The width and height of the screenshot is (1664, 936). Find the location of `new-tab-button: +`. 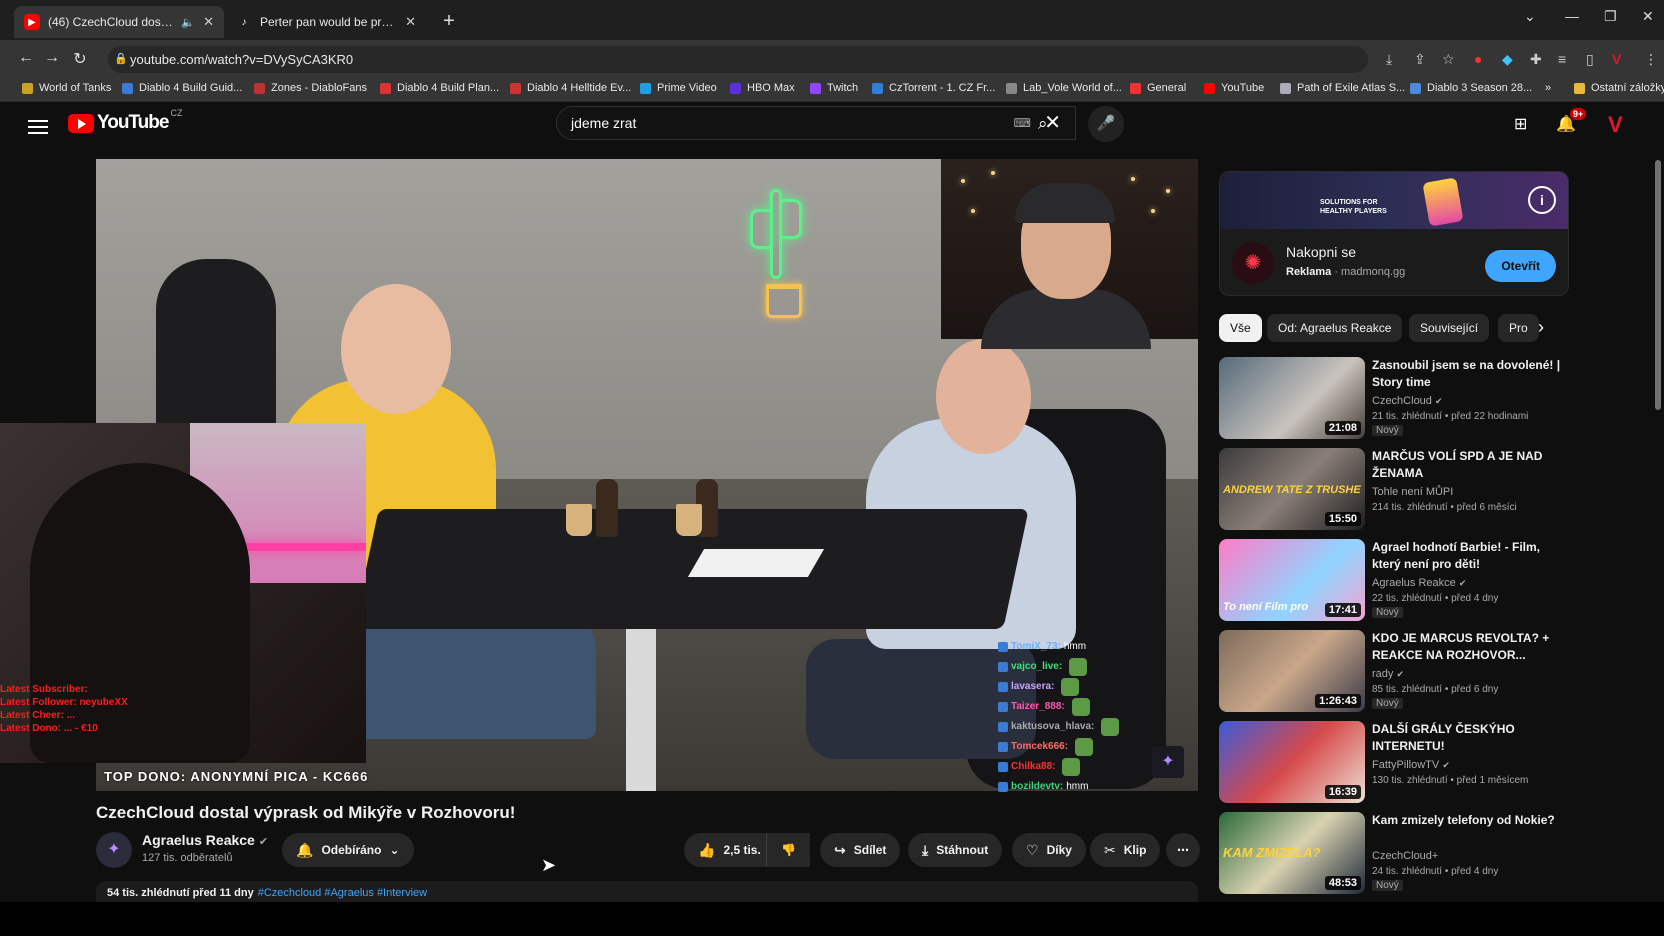

new-tab-button: + is located at coordinates (449, 21).